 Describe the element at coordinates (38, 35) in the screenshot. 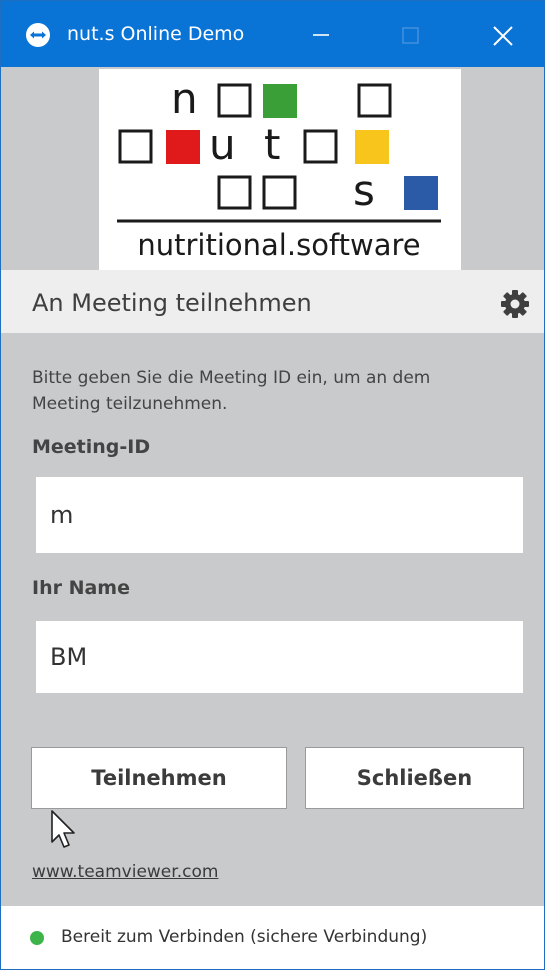

I see `teamviewer-icon` at that location.